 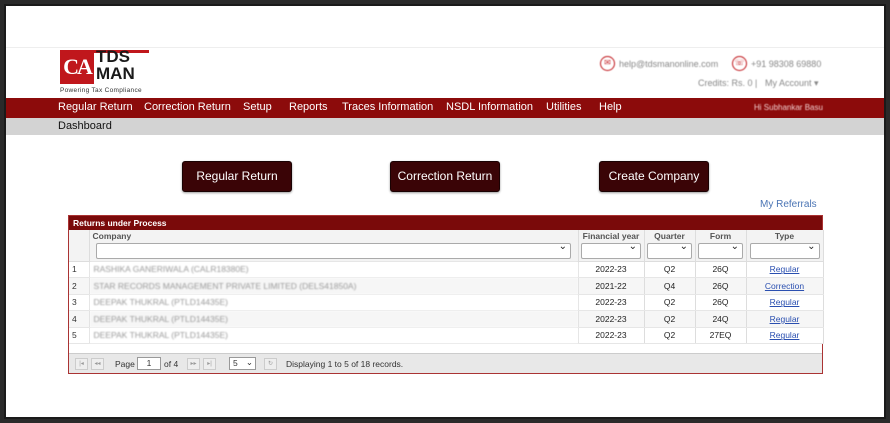 I want to click on type-link: Correction, so click(x=784, y=286).